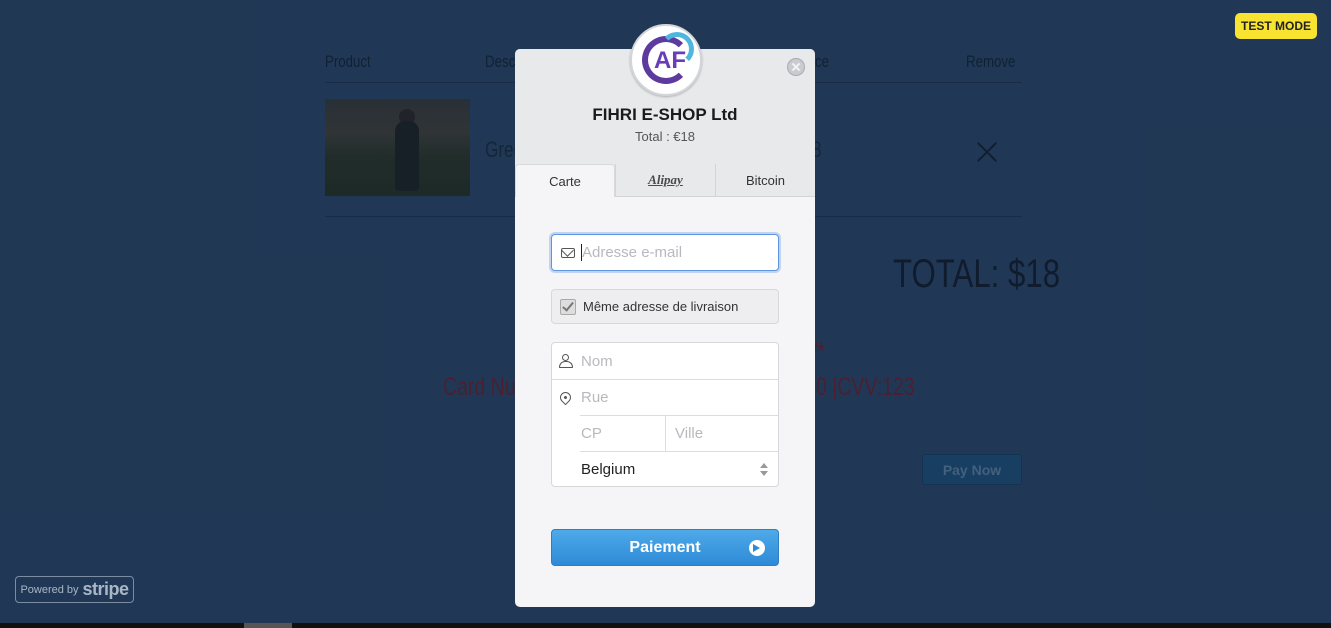 The width and height of the screenshot is (1331, 628). Describe the element at coordinates (689, 433) in the screenshot. I see `city-placeholder: Ville` at that location.